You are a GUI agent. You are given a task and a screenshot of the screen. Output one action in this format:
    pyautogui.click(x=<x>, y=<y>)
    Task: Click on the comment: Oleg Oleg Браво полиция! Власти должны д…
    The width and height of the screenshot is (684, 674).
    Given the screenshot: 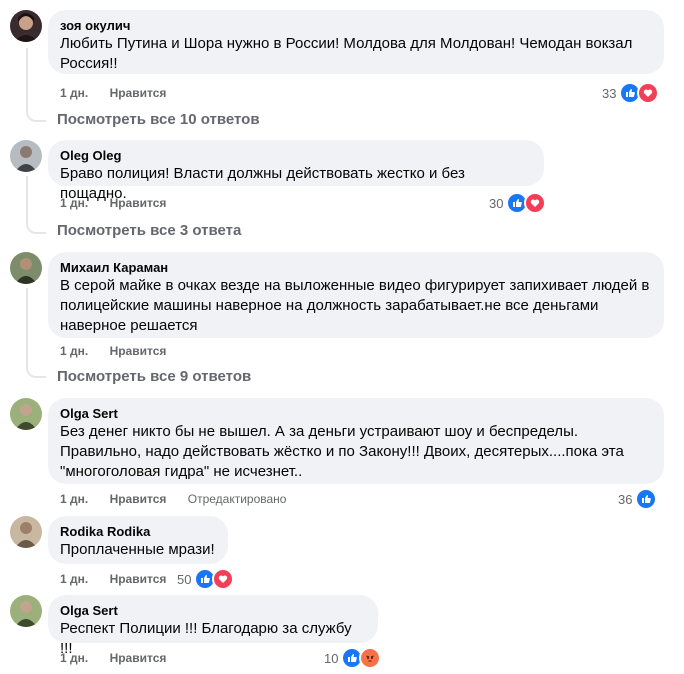 What is the action you would take?
    pyautogui.click(x=338, y=177)
    